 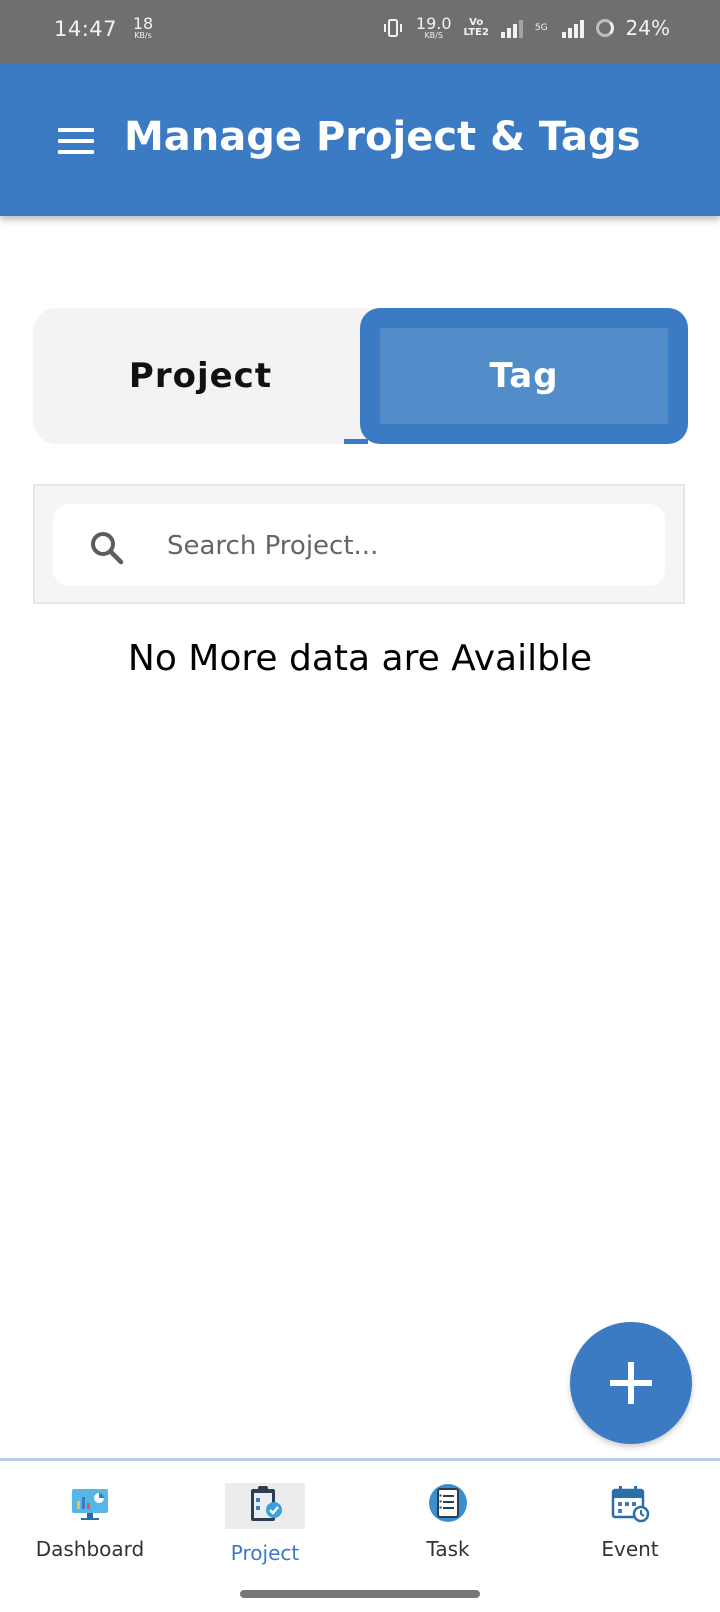 What do you see at coordinates (143, 27) in the screenshot?
I see `network-speed-left: 18 KB/s` at bounding box center [143, 27].